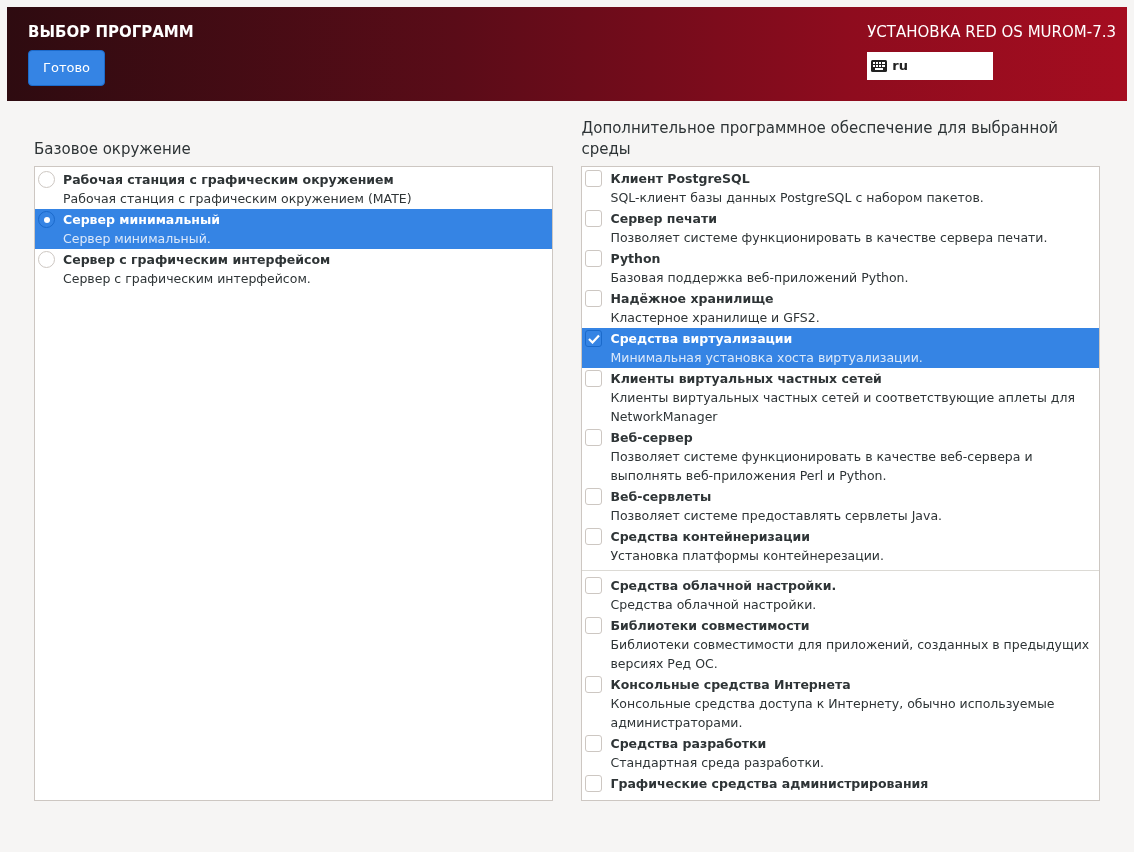 This screenshot has width=1134, height=852. I want to click on addon-option: Python Базовая поддержка веб-приложений Python., so click(840, 268).